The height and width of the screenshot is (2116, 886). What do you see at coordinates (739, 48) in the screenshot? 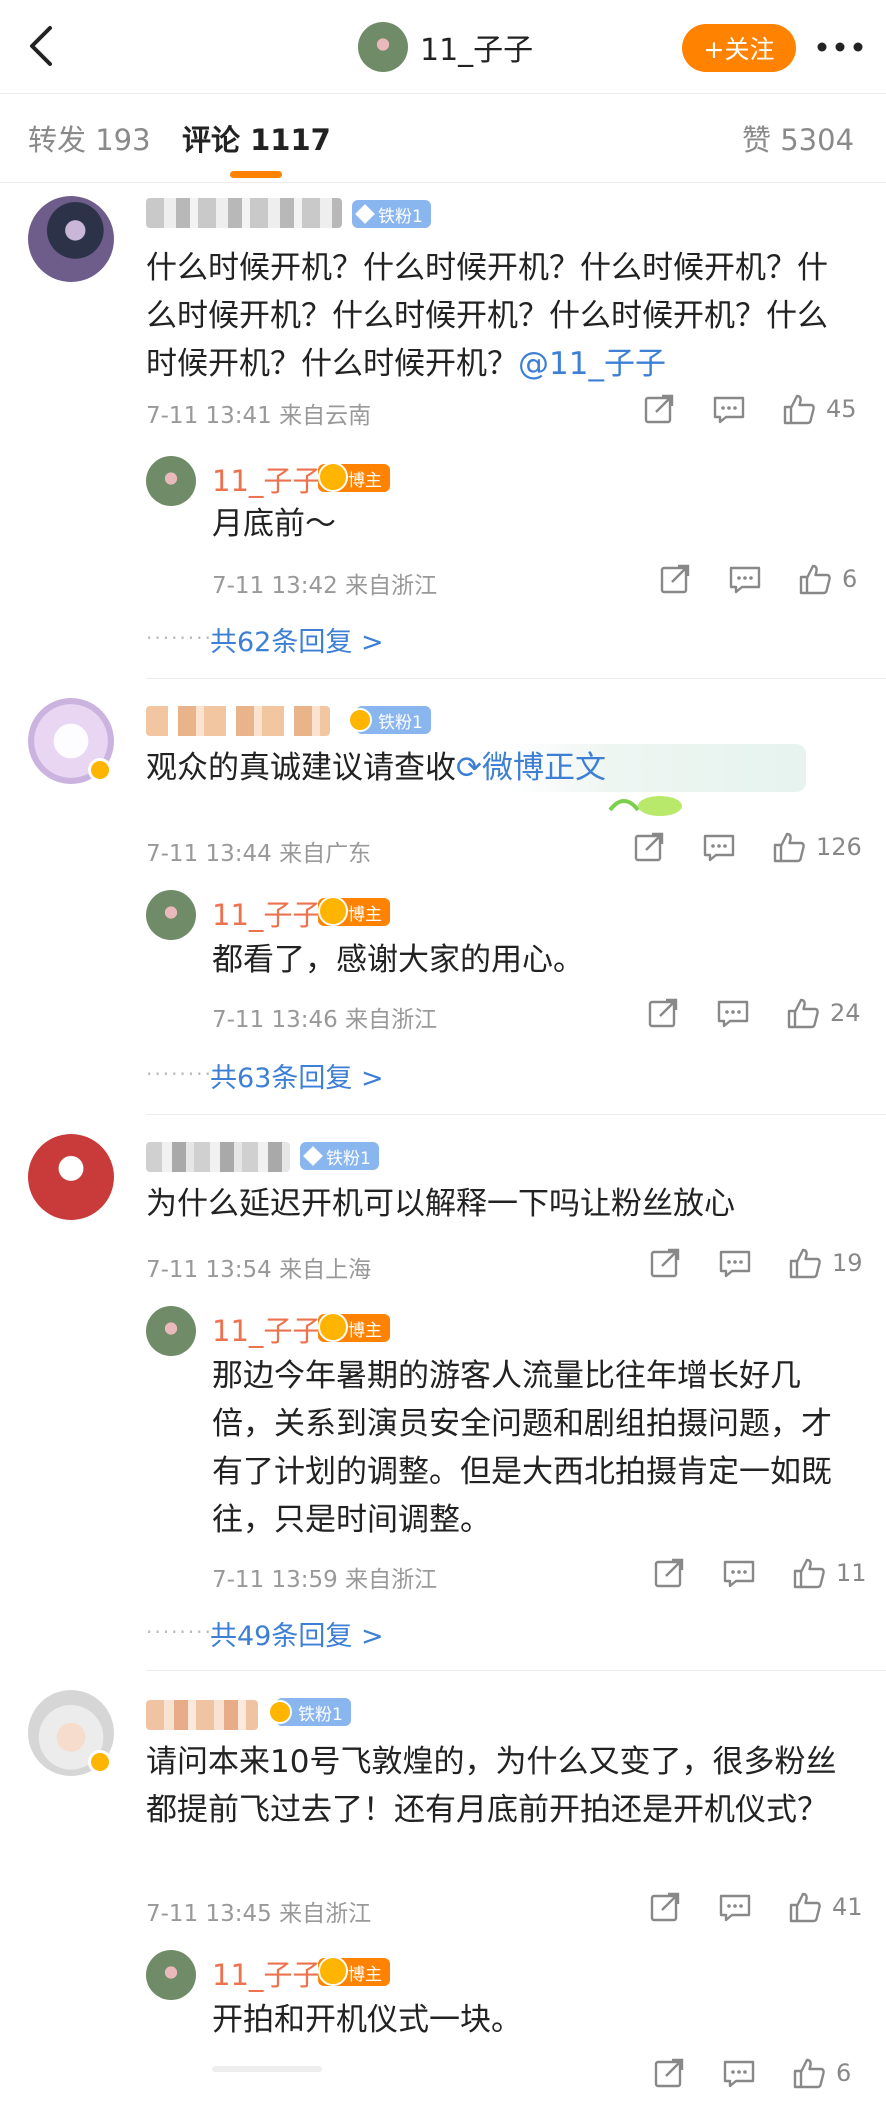
I see `follow-button: +关注` at bounding box center [739, 48].